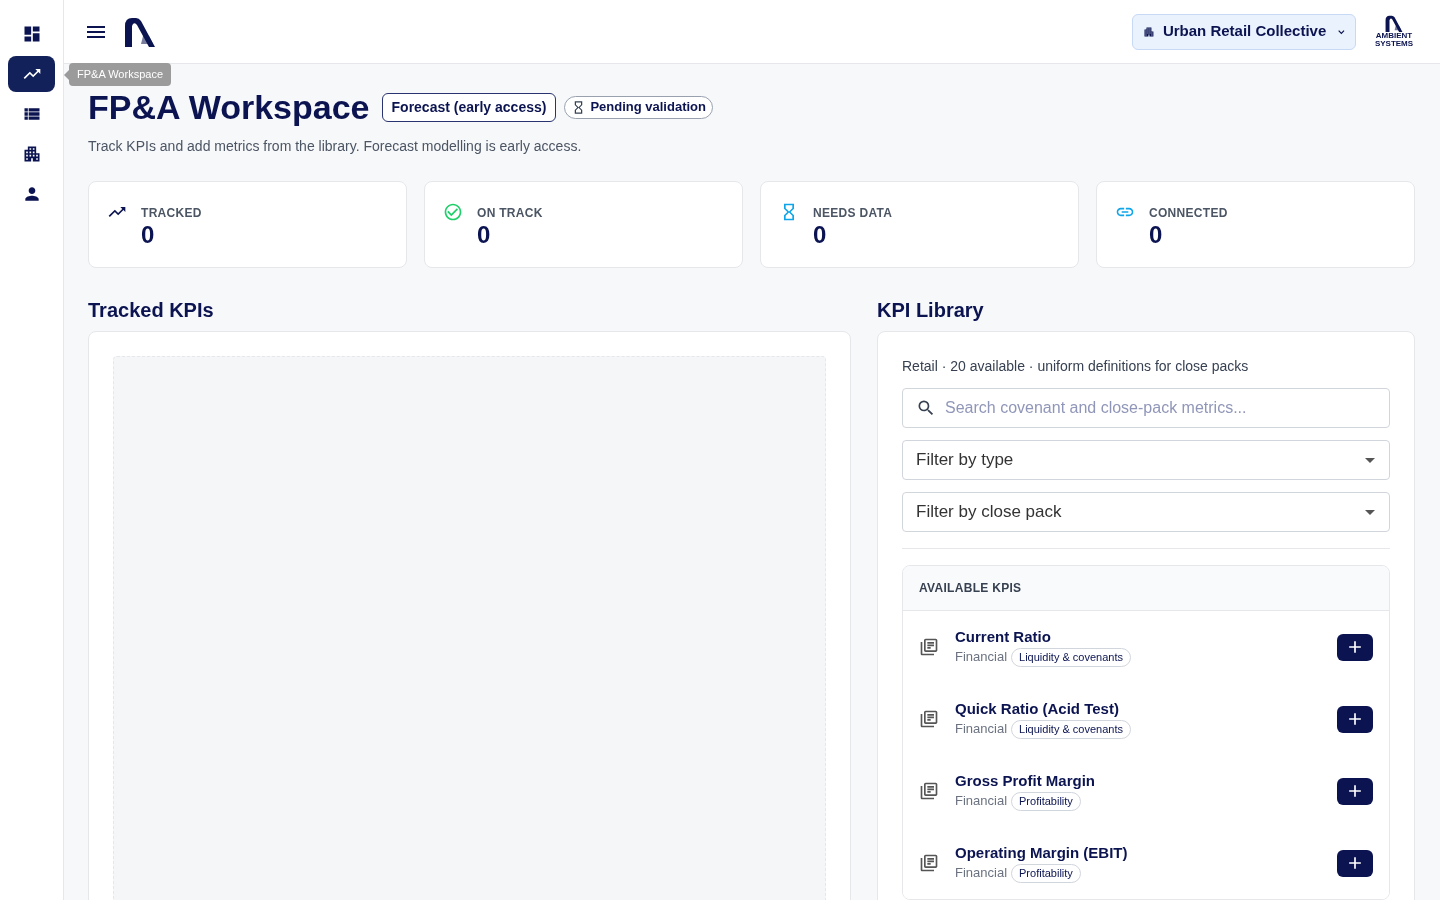 The image size is (1440, 900). Describe the element at coordinates (1146, 512) in the screenshot. I see `filter-select: Filter by close pack` at that location.